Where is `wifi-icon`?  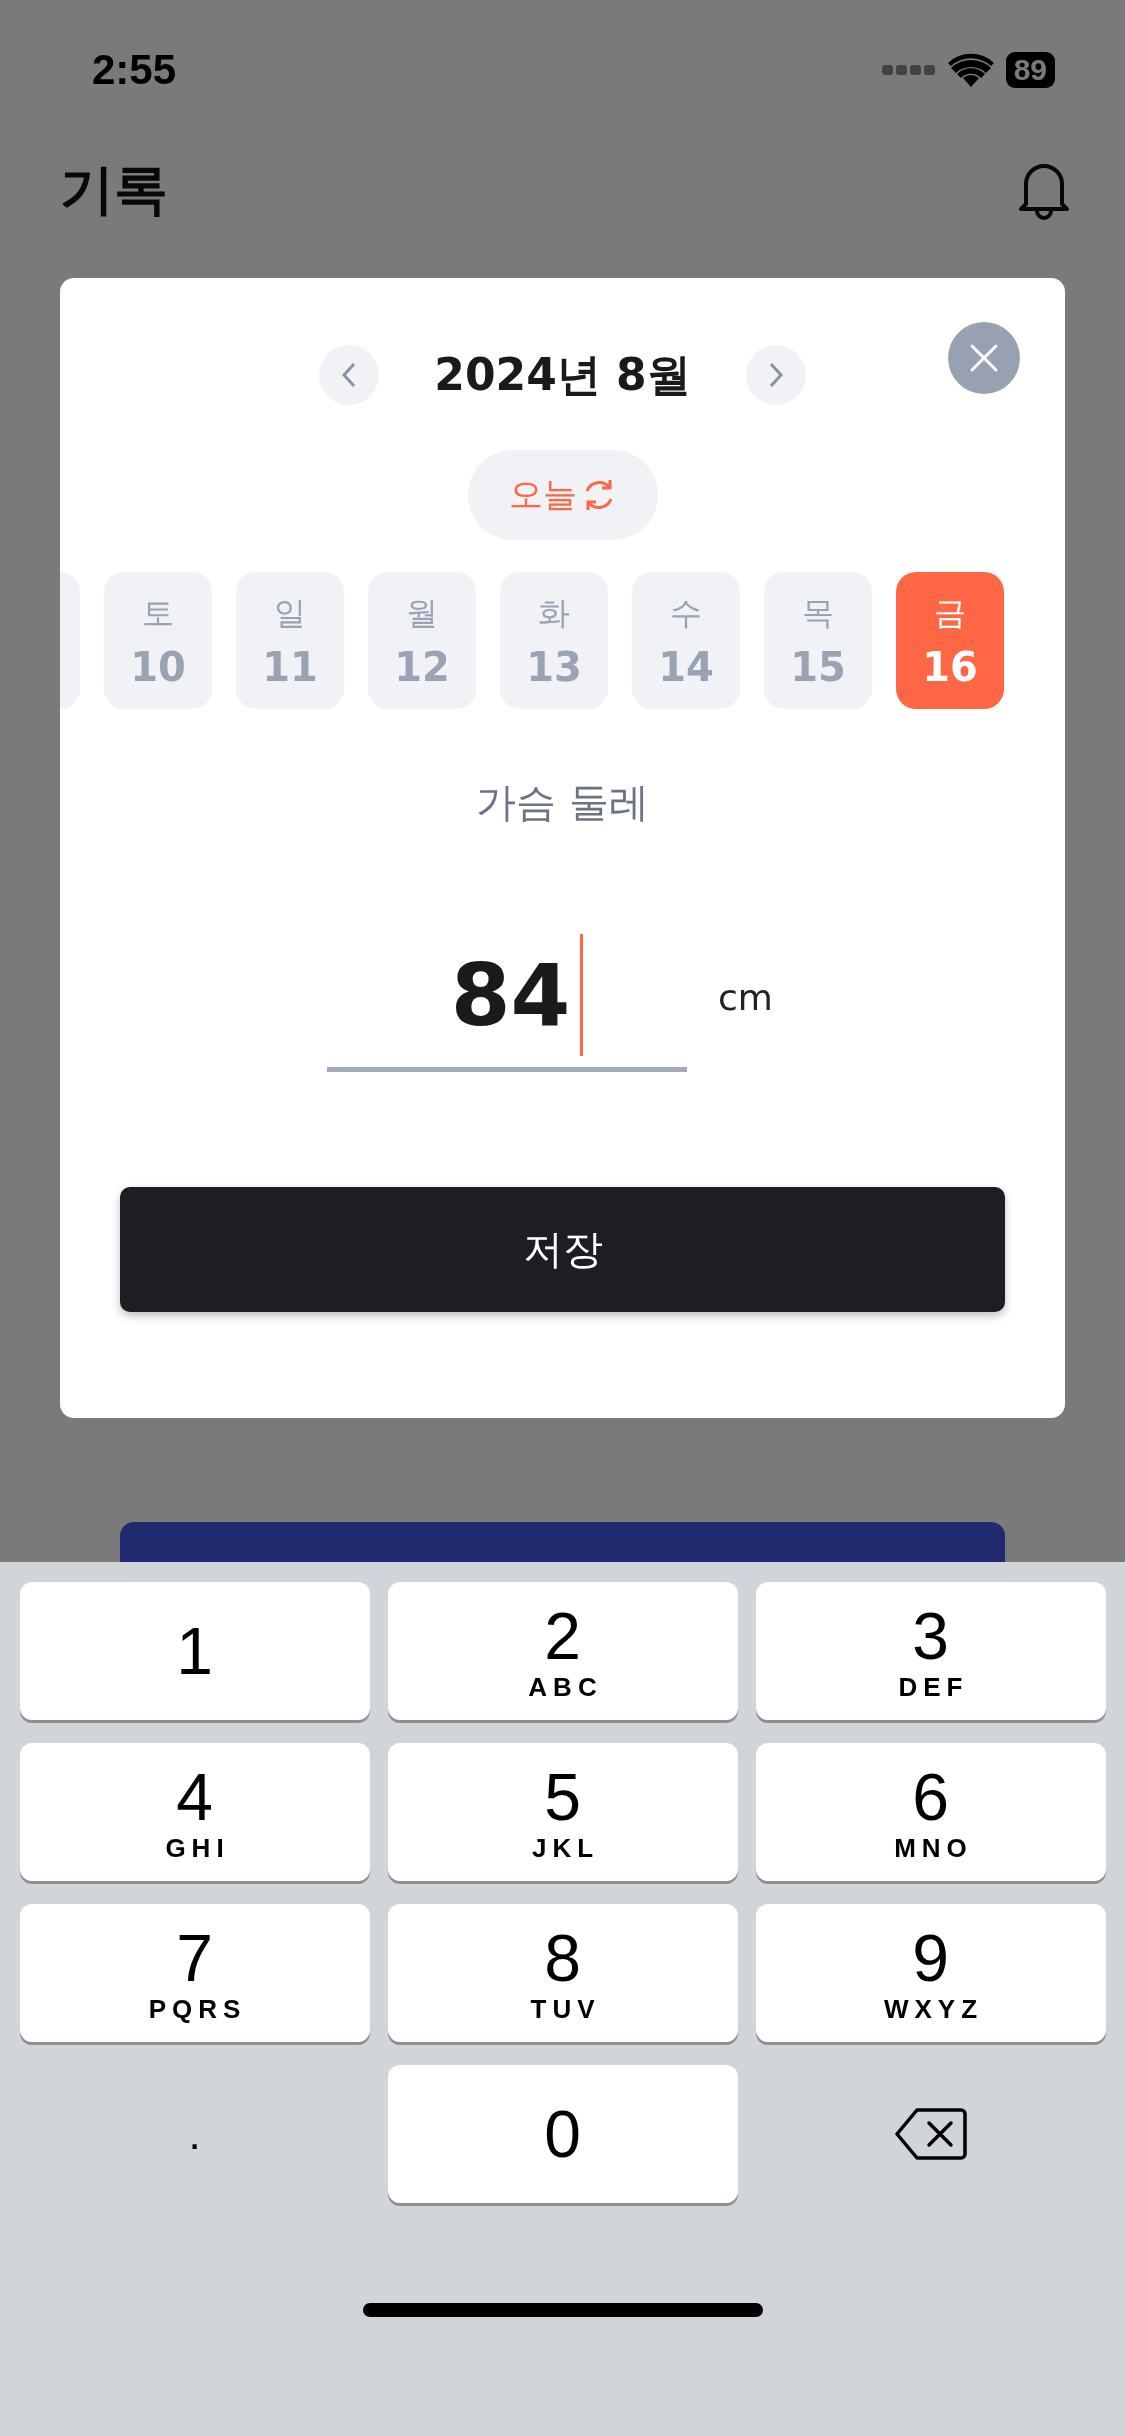
wifi-icon is located at coordinates (970, 70).